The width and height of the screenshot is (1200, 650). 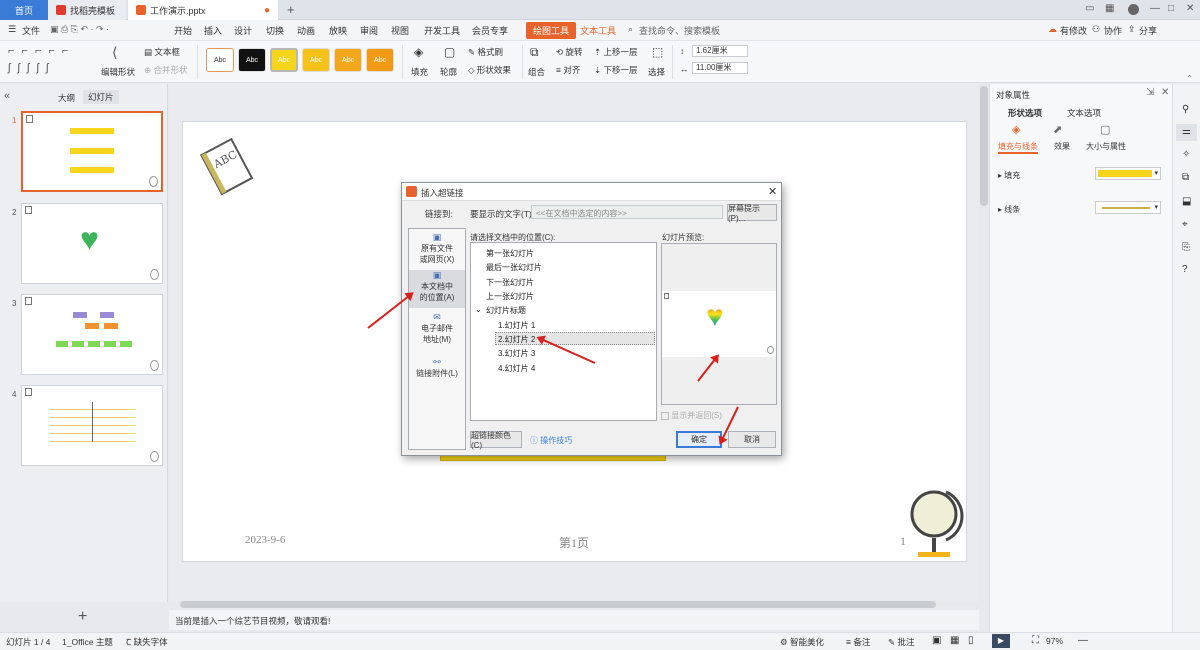 What do you see at coordinates (901, 642) in the screenshot?
I see `comment-button: ✎ 批注` at bounding box center [901, 642].